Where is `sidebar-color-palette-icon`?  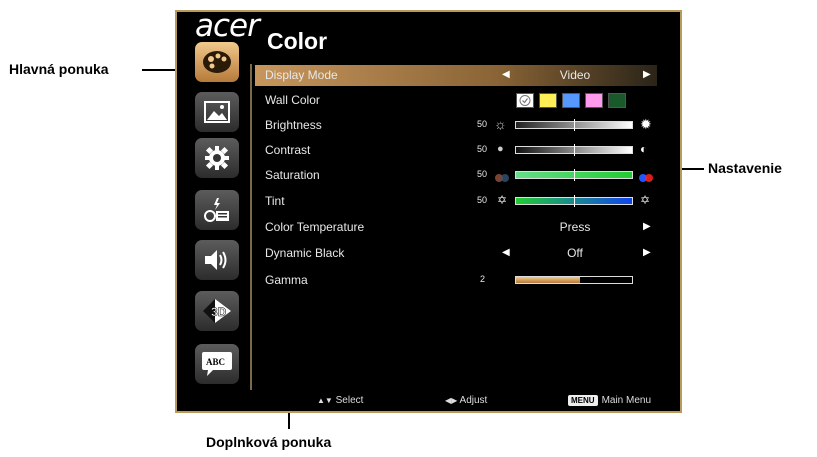 sidebar-color-palette-icon is located at coordinates (217, 62).